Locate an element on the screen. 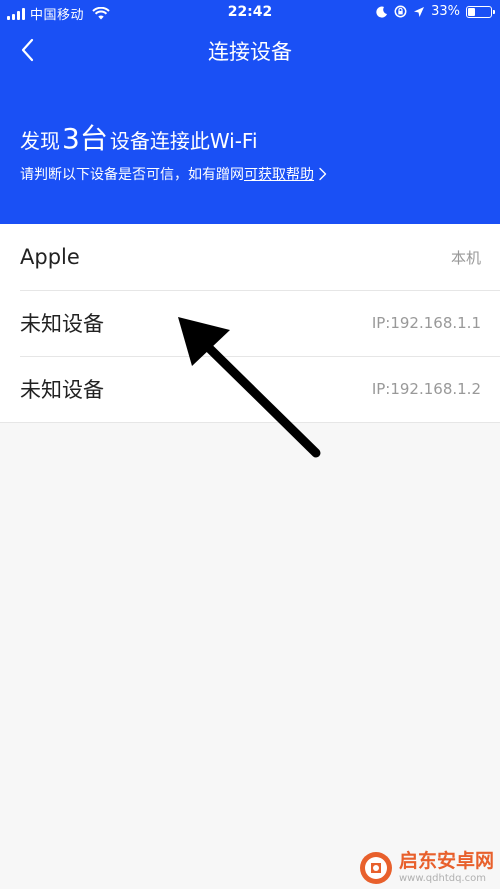  device-row: Apple 本机 is located at coordinates (250, 257).